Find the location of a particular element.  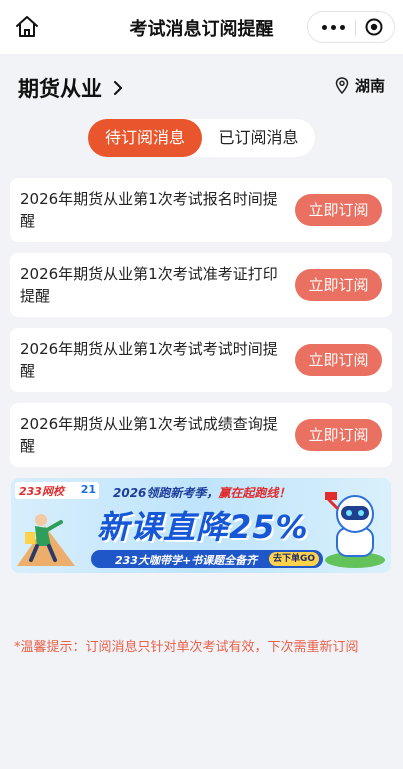

tab-pending: 待订阅消息 is located at coordinates (145, 138).